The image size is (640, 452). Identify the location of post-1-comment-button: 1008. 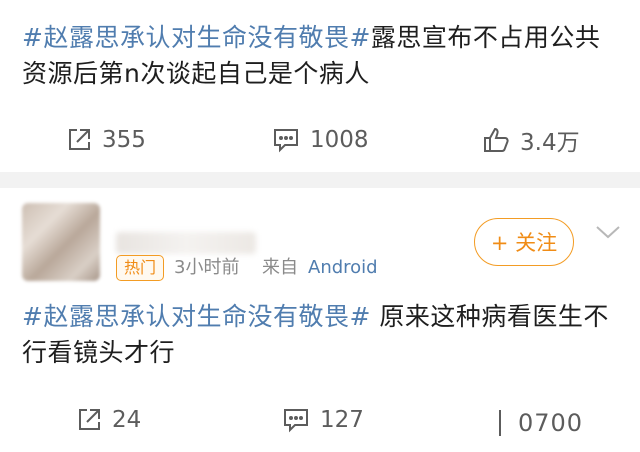
(320, 140).